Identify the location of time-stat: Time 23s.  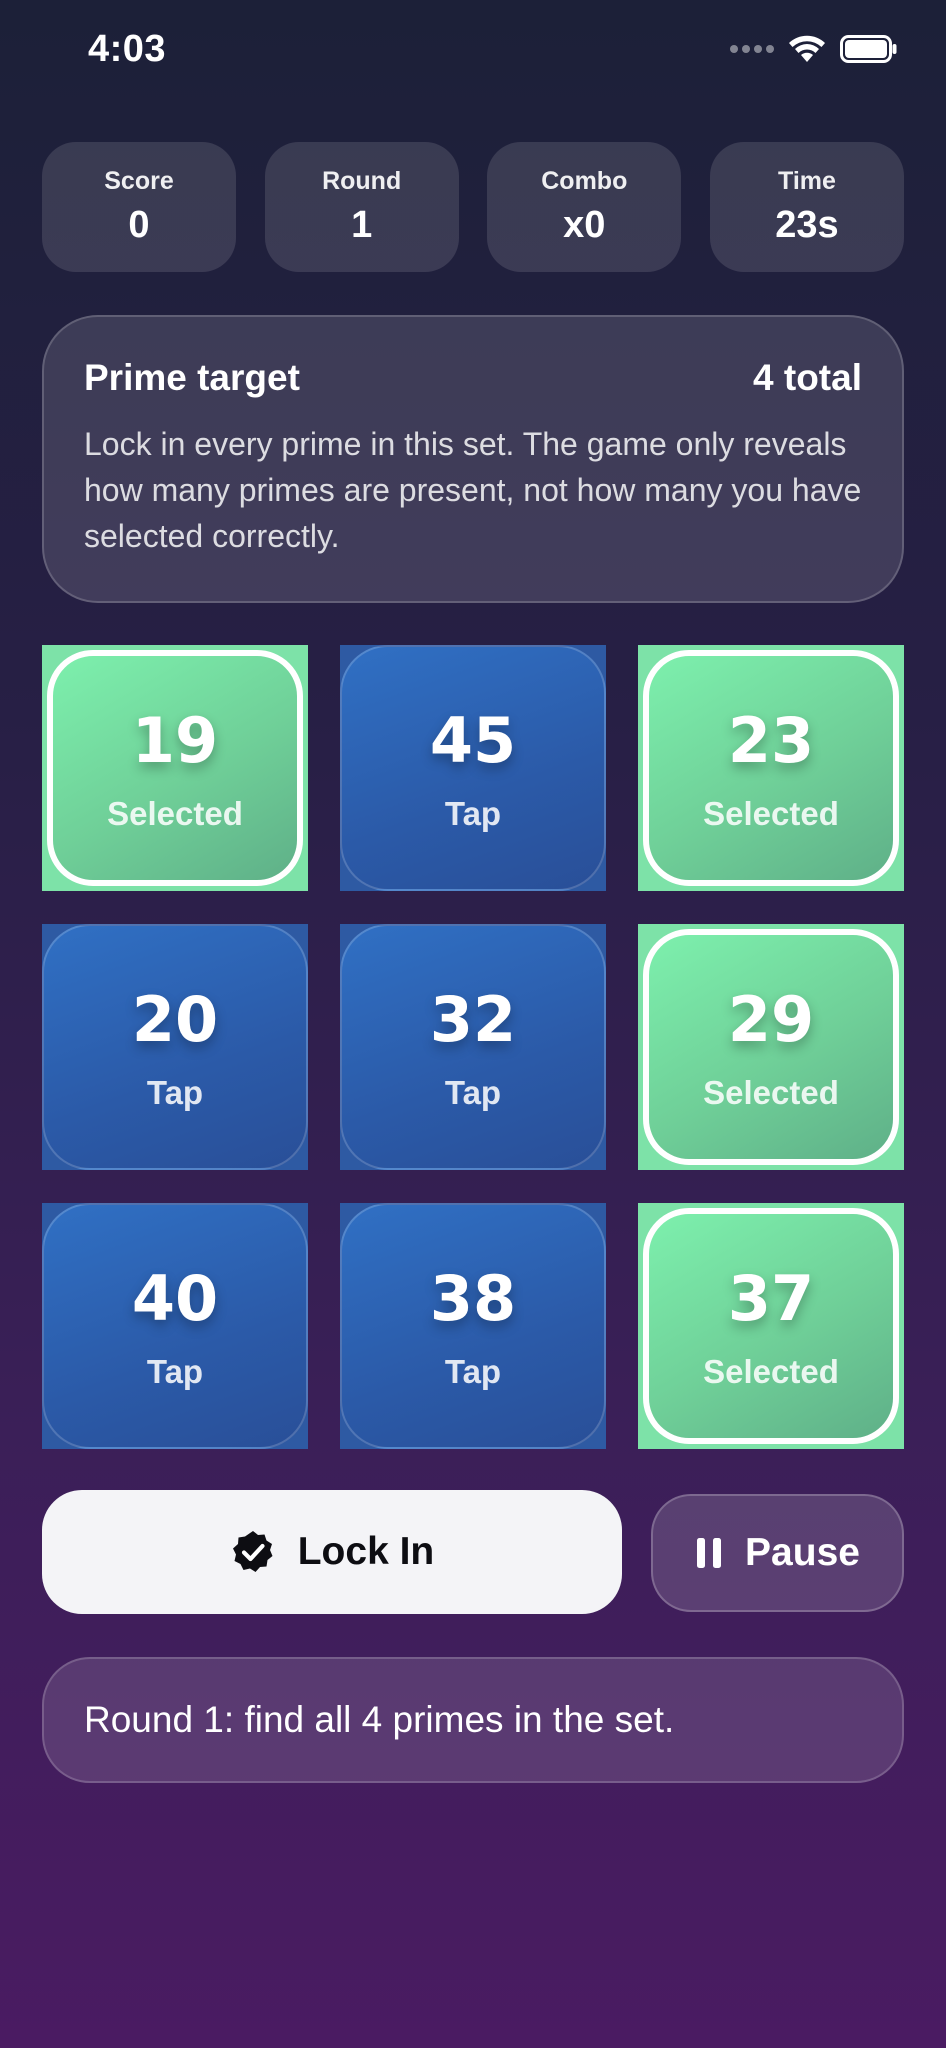
(806, 207).